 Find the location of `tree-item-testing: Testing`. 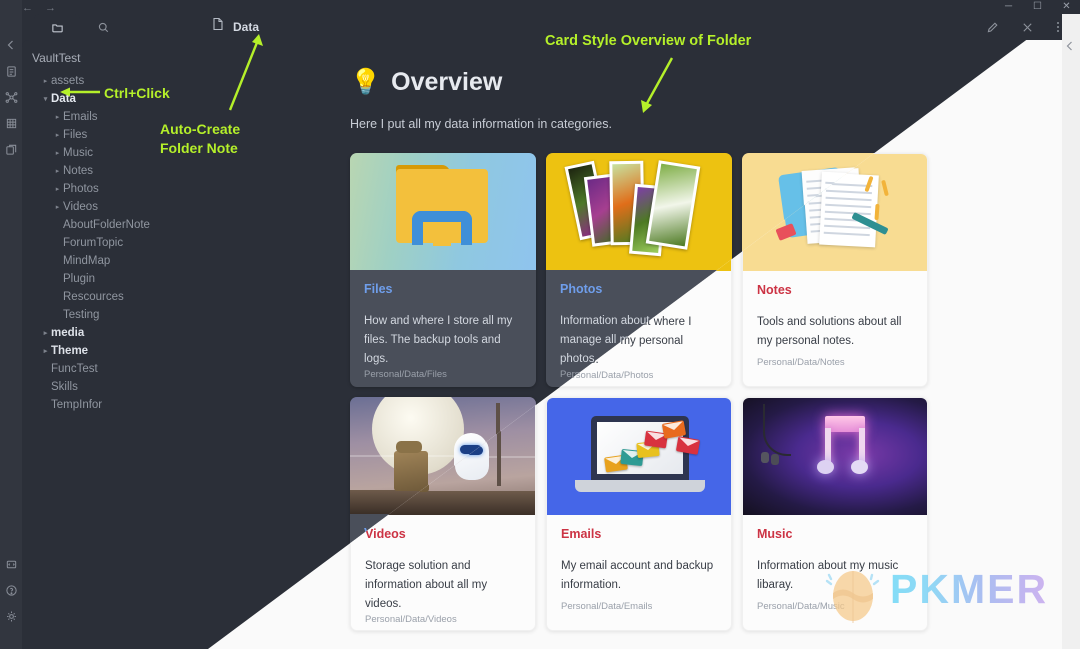

tree-item-testing: Testing is located at coordinates (115, 315).